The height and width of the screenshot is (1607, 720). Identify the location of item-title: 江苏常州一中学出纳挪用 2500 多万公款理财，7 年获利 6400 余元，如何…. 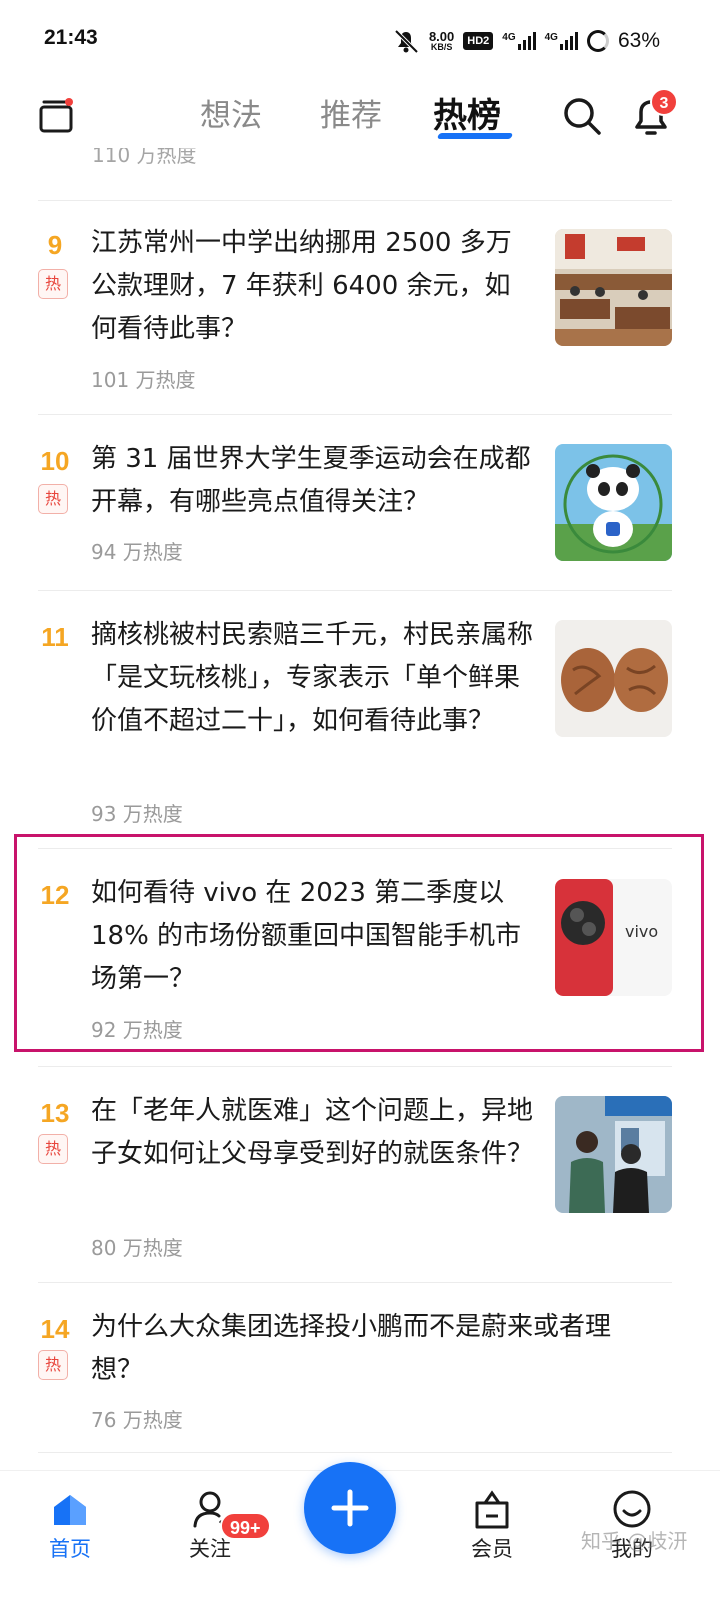
(313, 286).